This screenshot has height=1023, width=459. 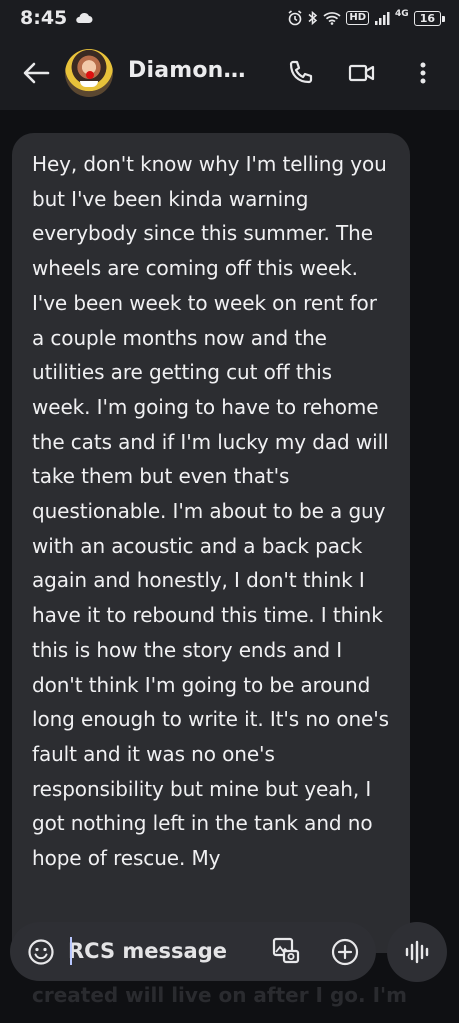 I want to click on network-type: 4G, so click(x=402, y=14).